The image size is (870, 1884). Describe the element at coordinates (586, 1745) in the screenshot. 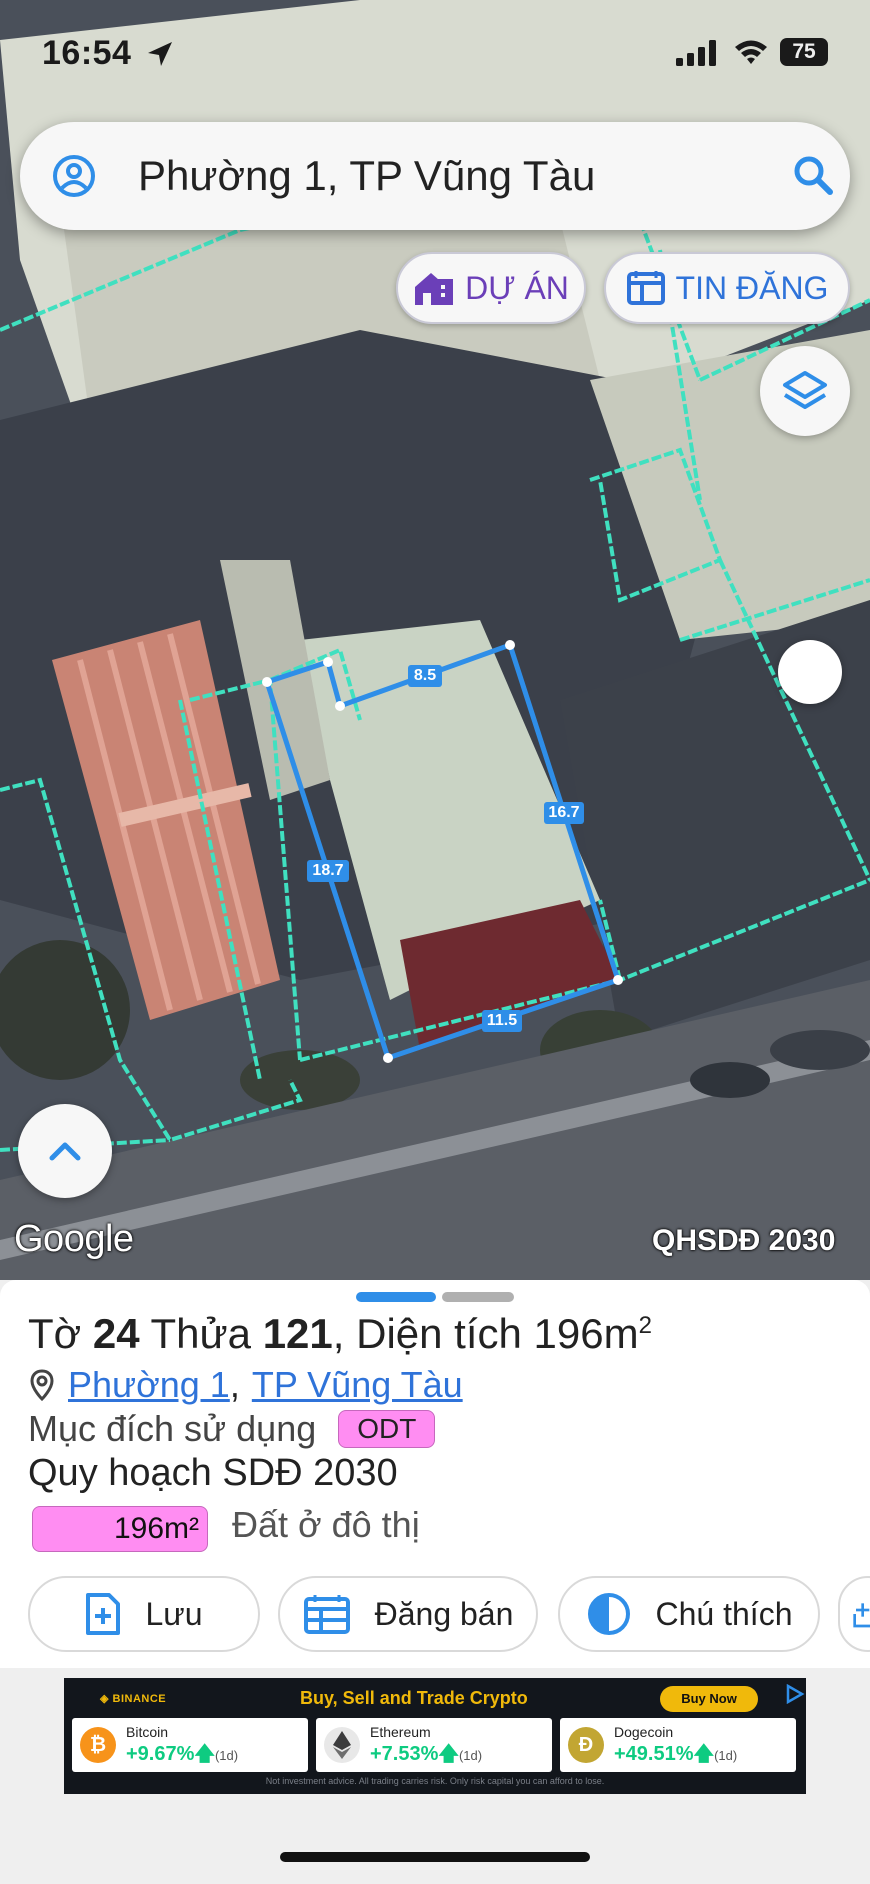

I see `dogecoin-icon: Ð` at that location.